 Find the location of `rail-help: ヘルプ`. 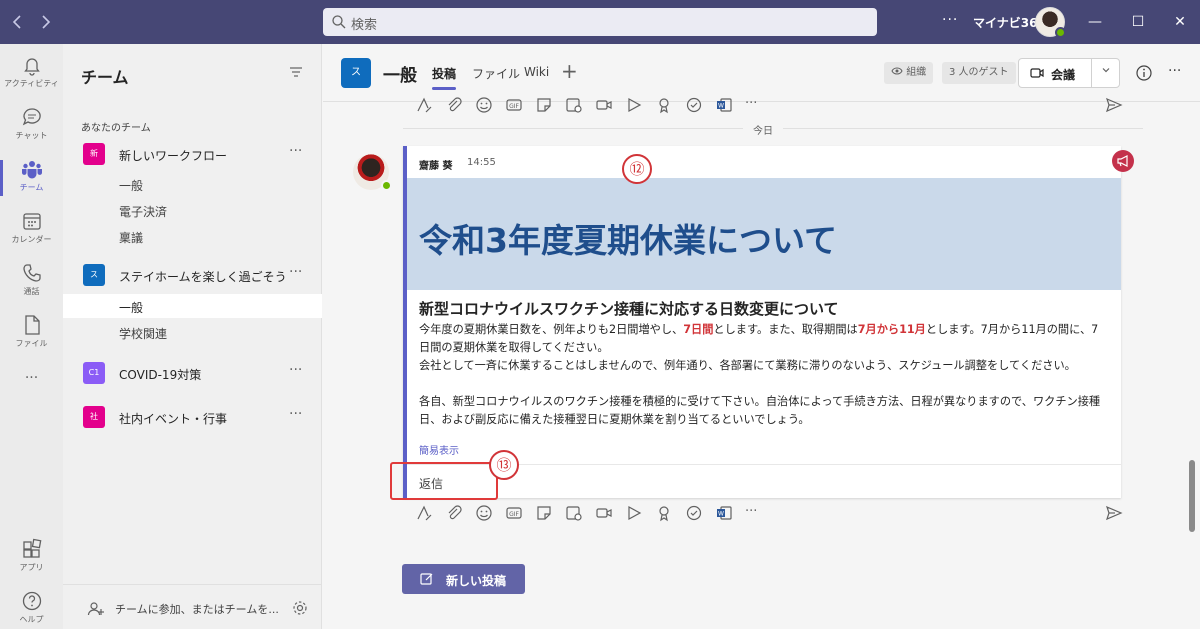

rail-help: ヘルプ is located at coordinates (31, 606).